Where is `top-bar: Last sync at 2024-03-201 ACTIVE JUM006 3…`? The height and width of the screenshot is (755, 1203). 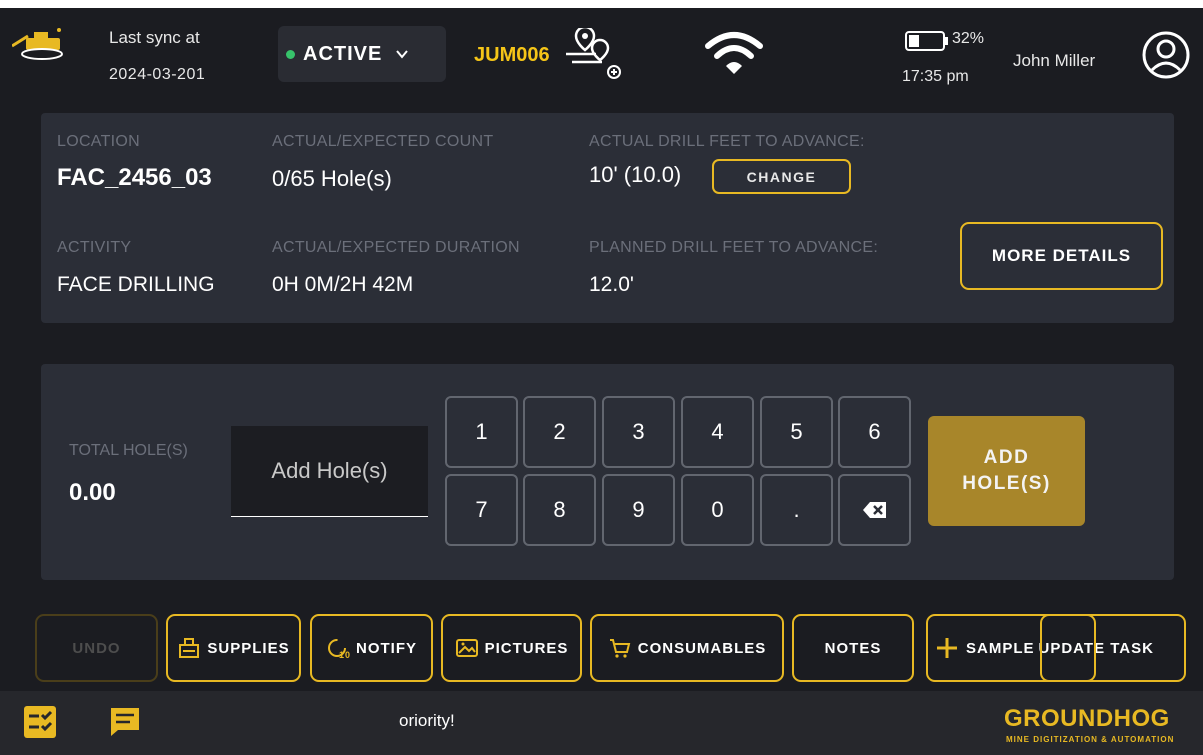
top-bar: Last sync at 2024-03-201 ACTIVE JUM006 3… is located at coordinates (601, 46).